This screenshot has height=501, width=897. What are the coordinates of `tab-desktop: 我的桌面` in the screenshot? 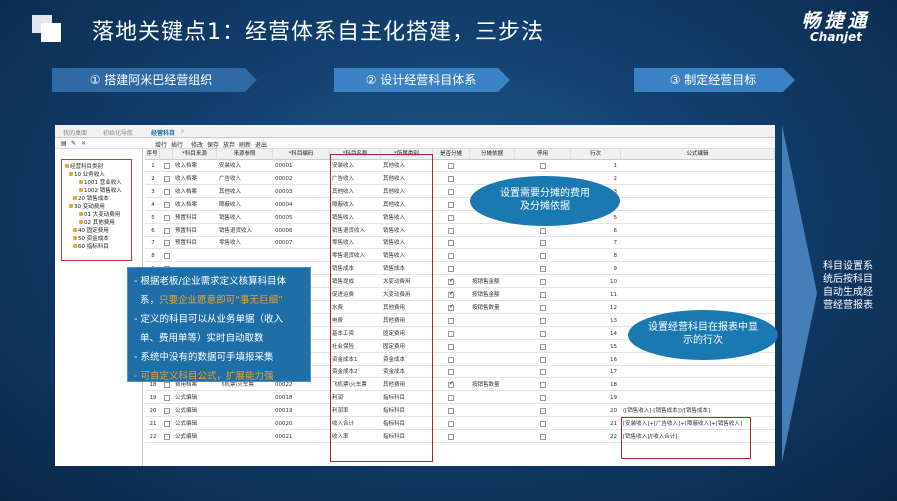 It's located at (75, 132).